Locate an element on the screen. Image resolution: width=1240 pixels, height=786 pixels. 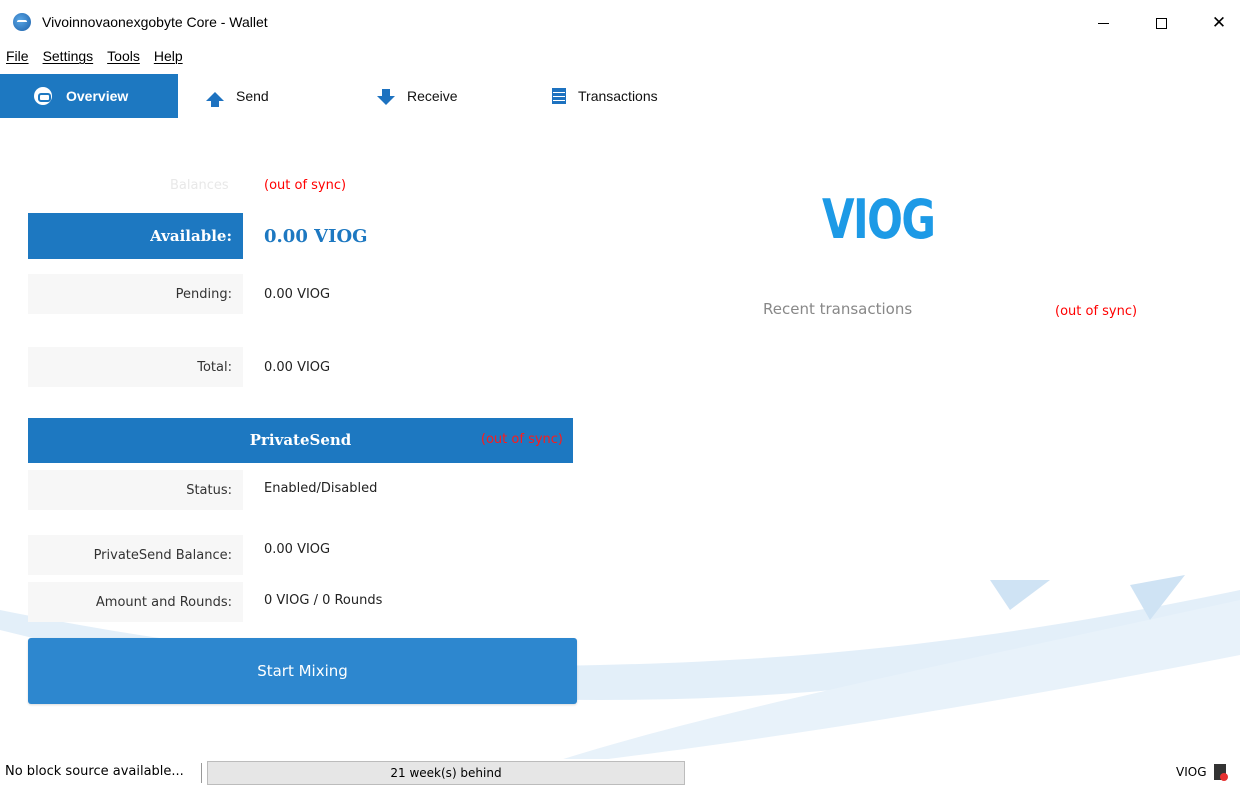
tab-transactions: Transactions is located at coordinates (605, 96).